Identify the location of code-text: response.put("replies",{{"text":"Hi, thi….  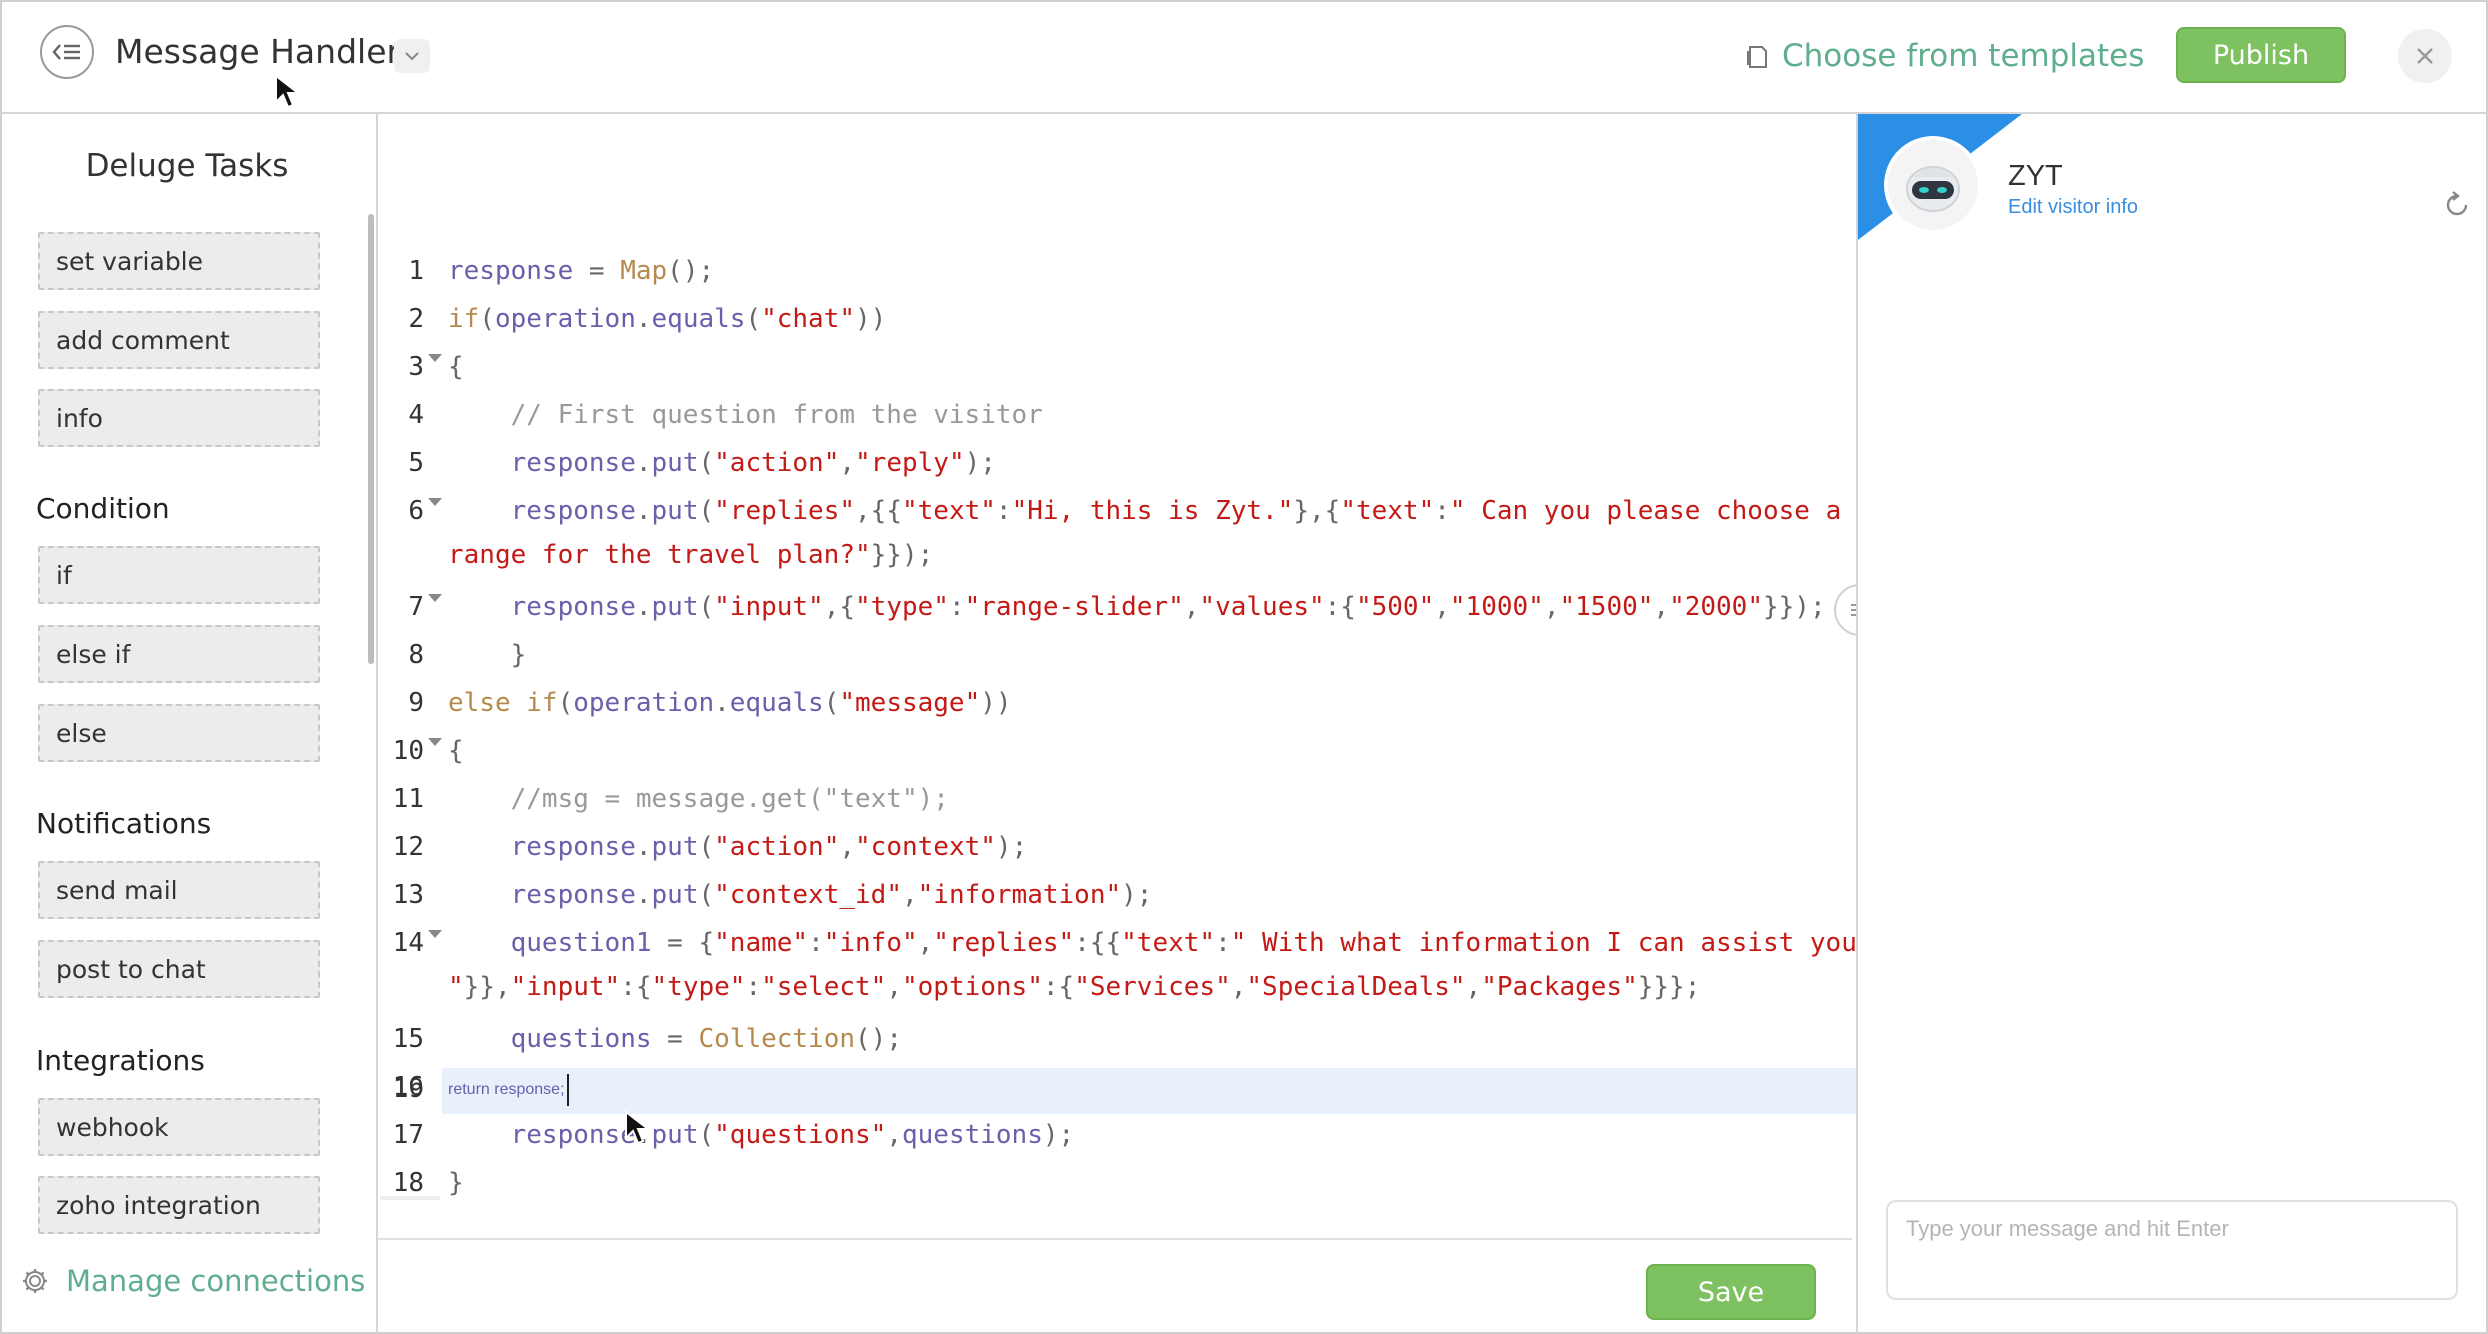
(1223, 511).